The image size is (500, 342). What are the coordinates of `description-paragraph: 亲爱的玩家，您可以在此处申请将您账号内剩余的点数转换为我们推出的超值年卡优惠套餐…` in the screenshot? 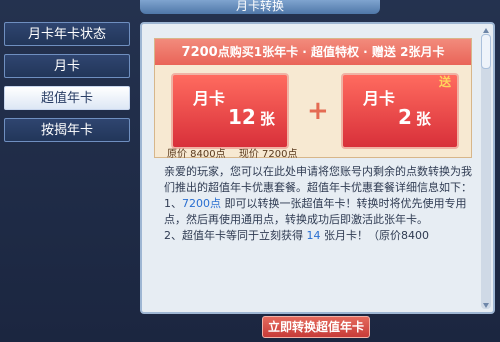 It's located at (318, 179).